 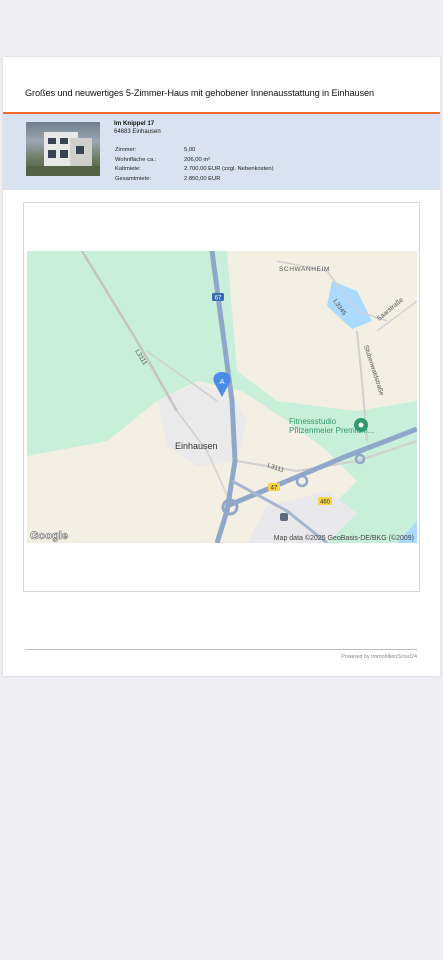 What do you see at coordinates (196, 446) in the screenshot?
I see `map-label-einhausen: Einhausen` at bounding box center [196, 446].